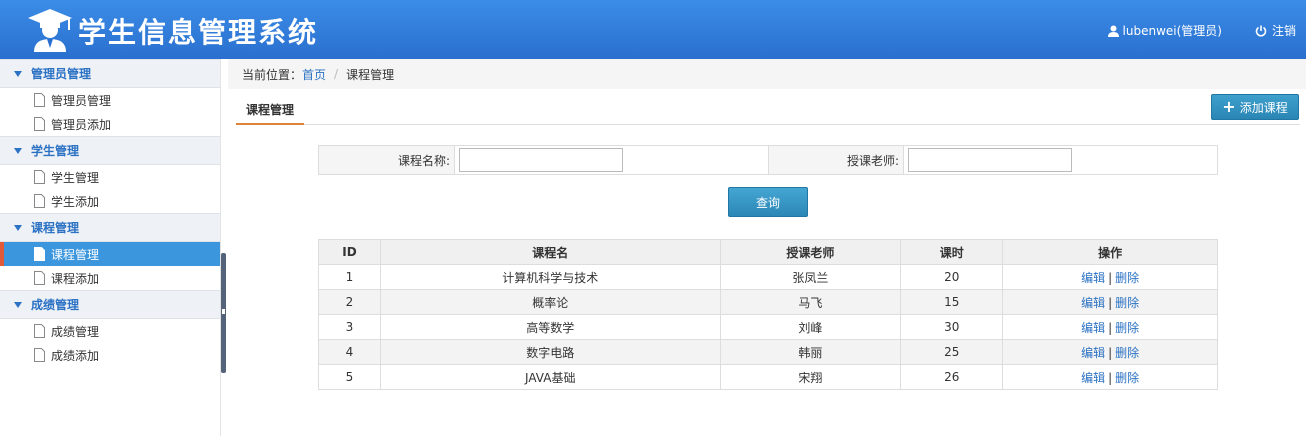  I want to click on breadcrumb-current: 课程管理, so click(370, 74).